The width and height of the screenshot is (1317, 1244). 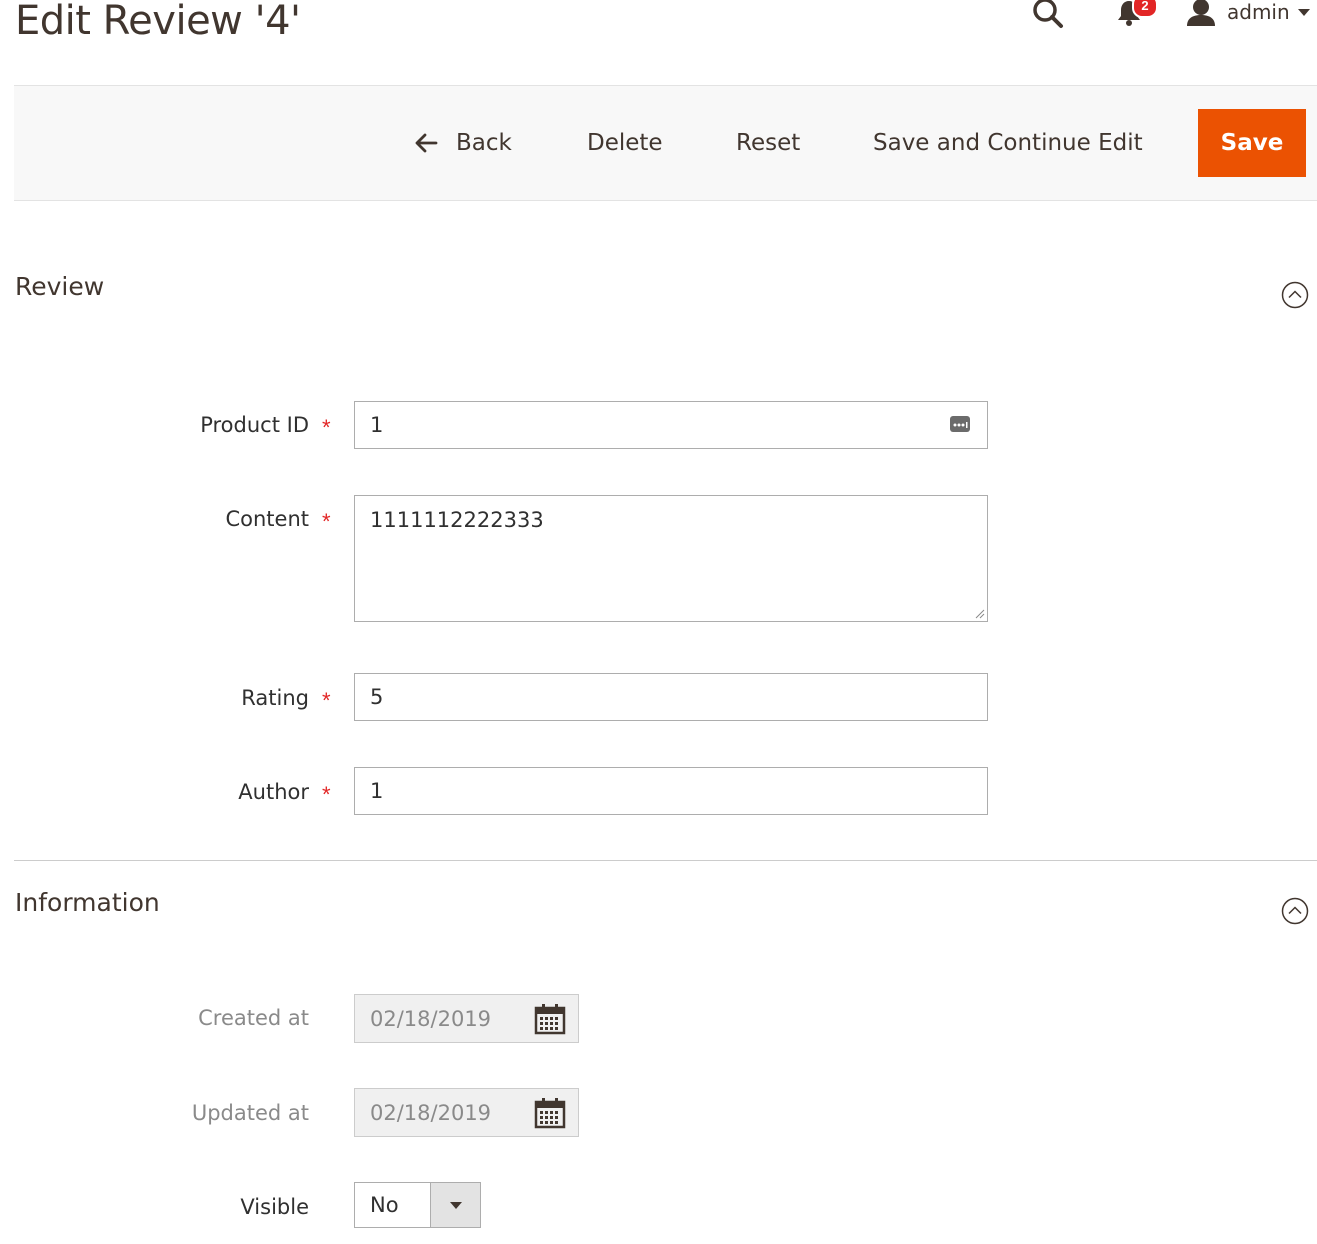 What do you see at coordinates (1201, 13) in the screenshot?
I see `user-icon` at bounding box center [1201, 13].